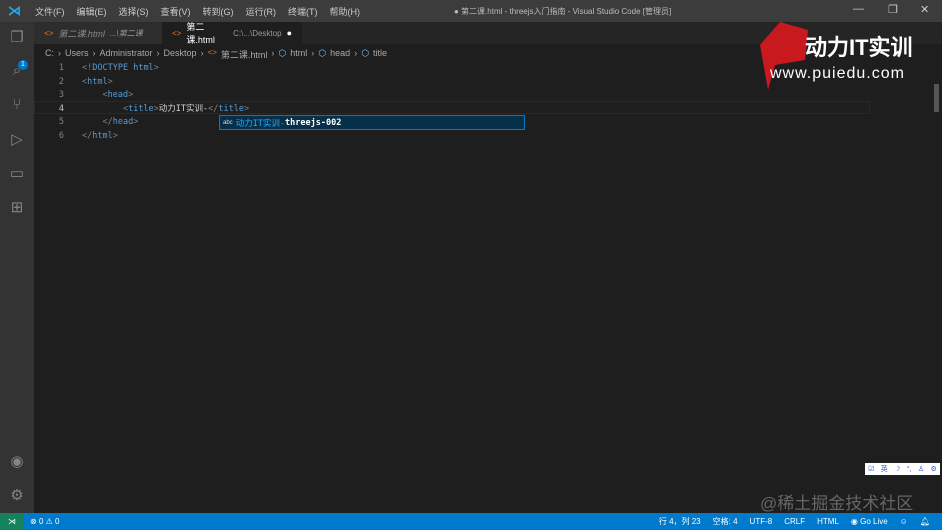 The height and width of the screenshot is (530, 942). Describe the element at coordinates (858, 9) in the screenshot. I see `minimize-button: —` at that location.